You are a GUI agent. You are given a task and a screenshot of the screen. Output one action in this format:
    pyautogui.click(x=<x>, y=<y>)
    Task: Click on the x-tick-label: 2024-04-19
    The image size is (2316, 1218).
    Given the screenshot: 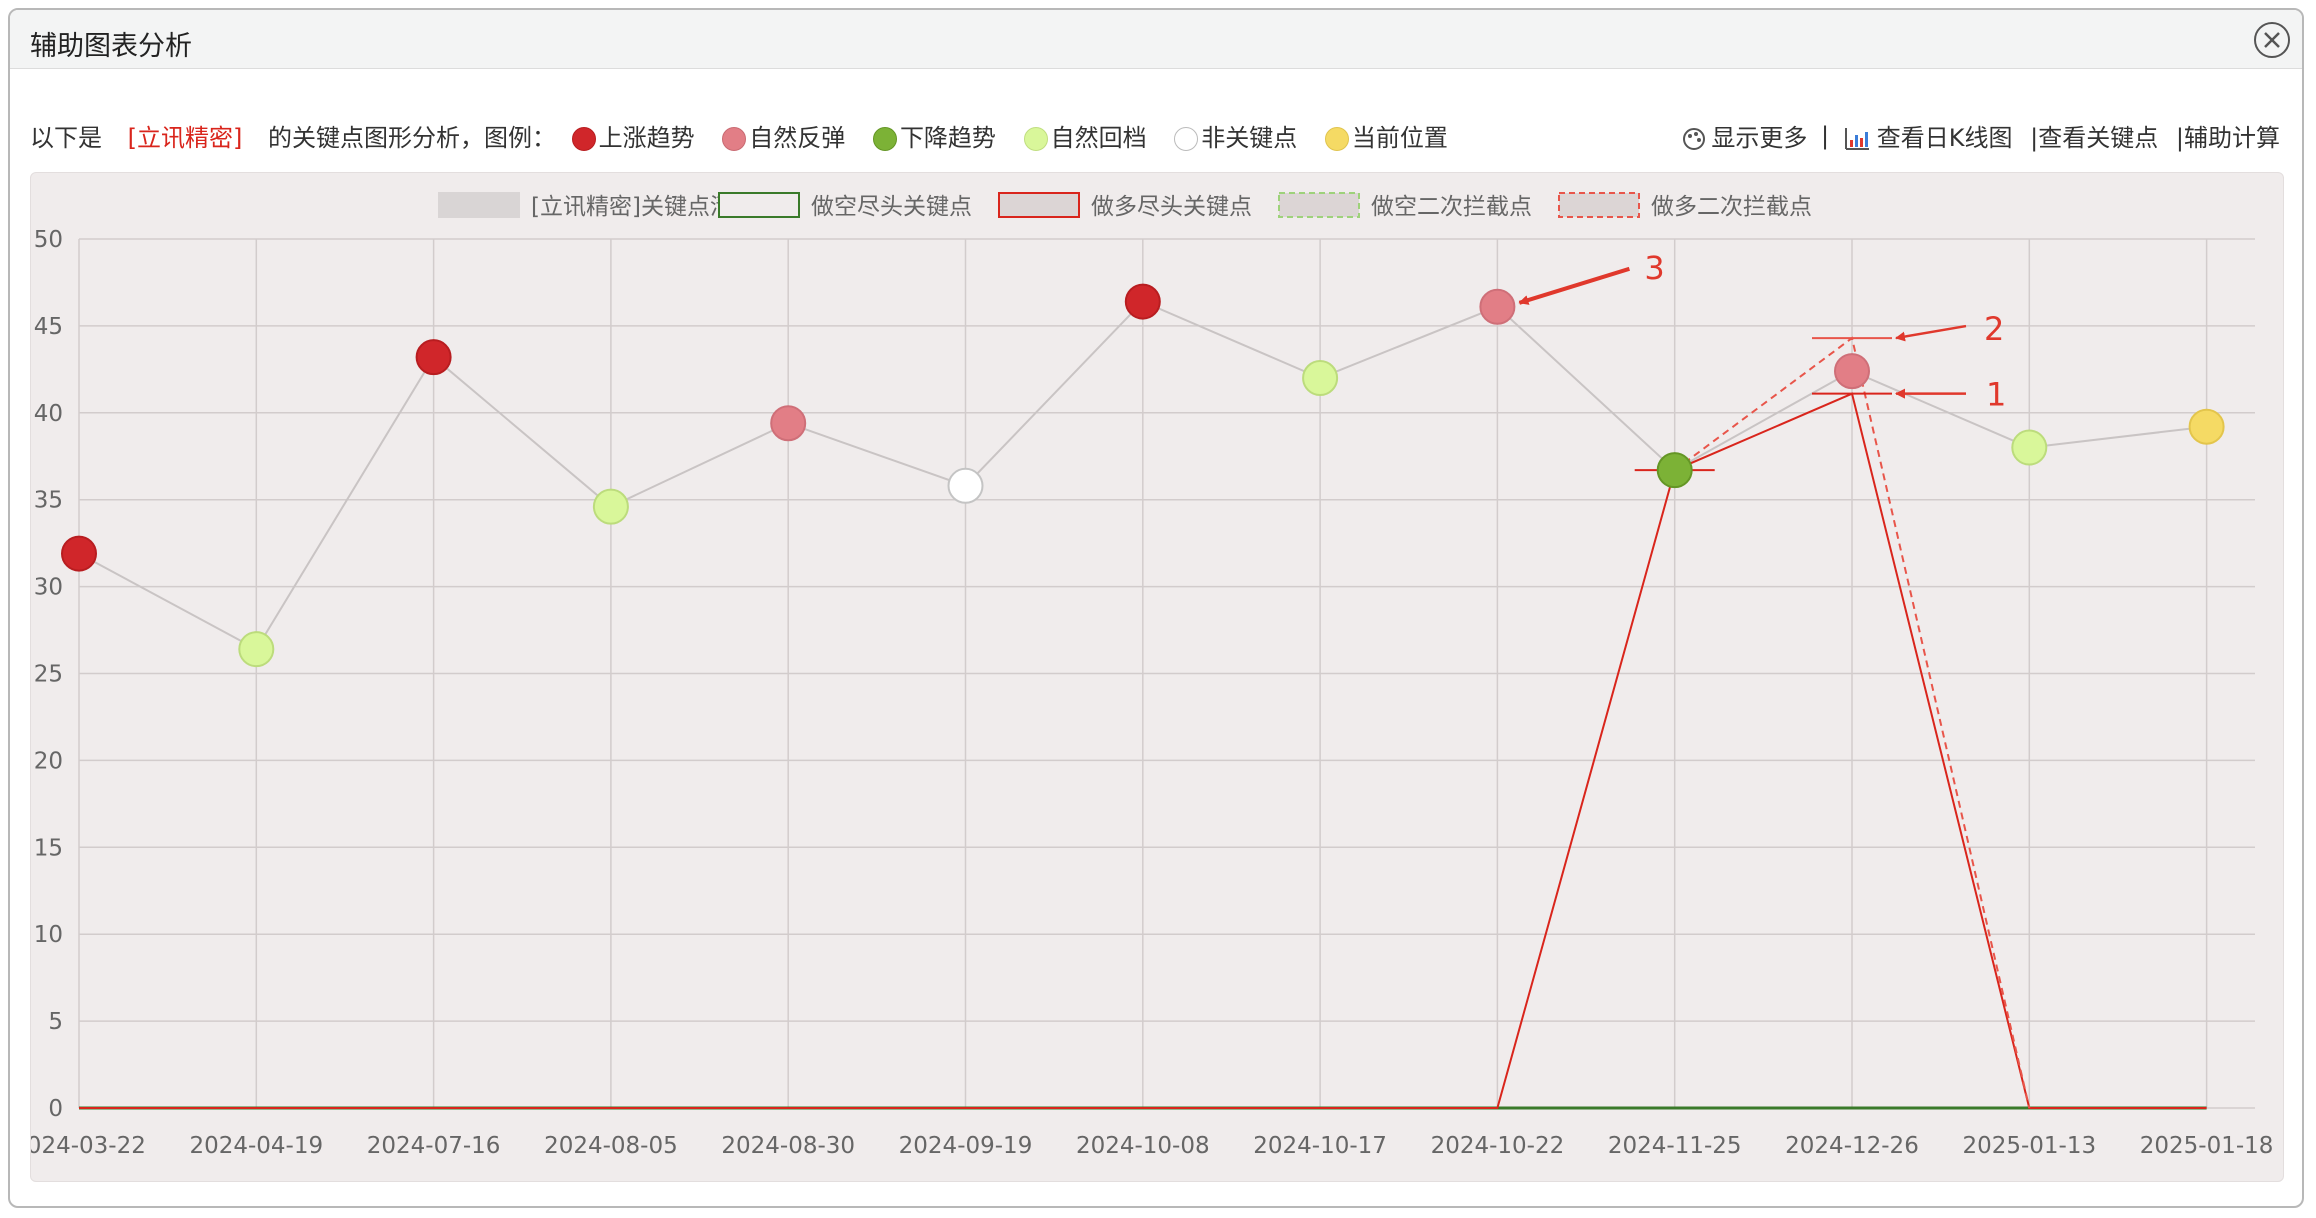 What is the action you would take?
    pyautogui.click(x=256, y=1146)
    